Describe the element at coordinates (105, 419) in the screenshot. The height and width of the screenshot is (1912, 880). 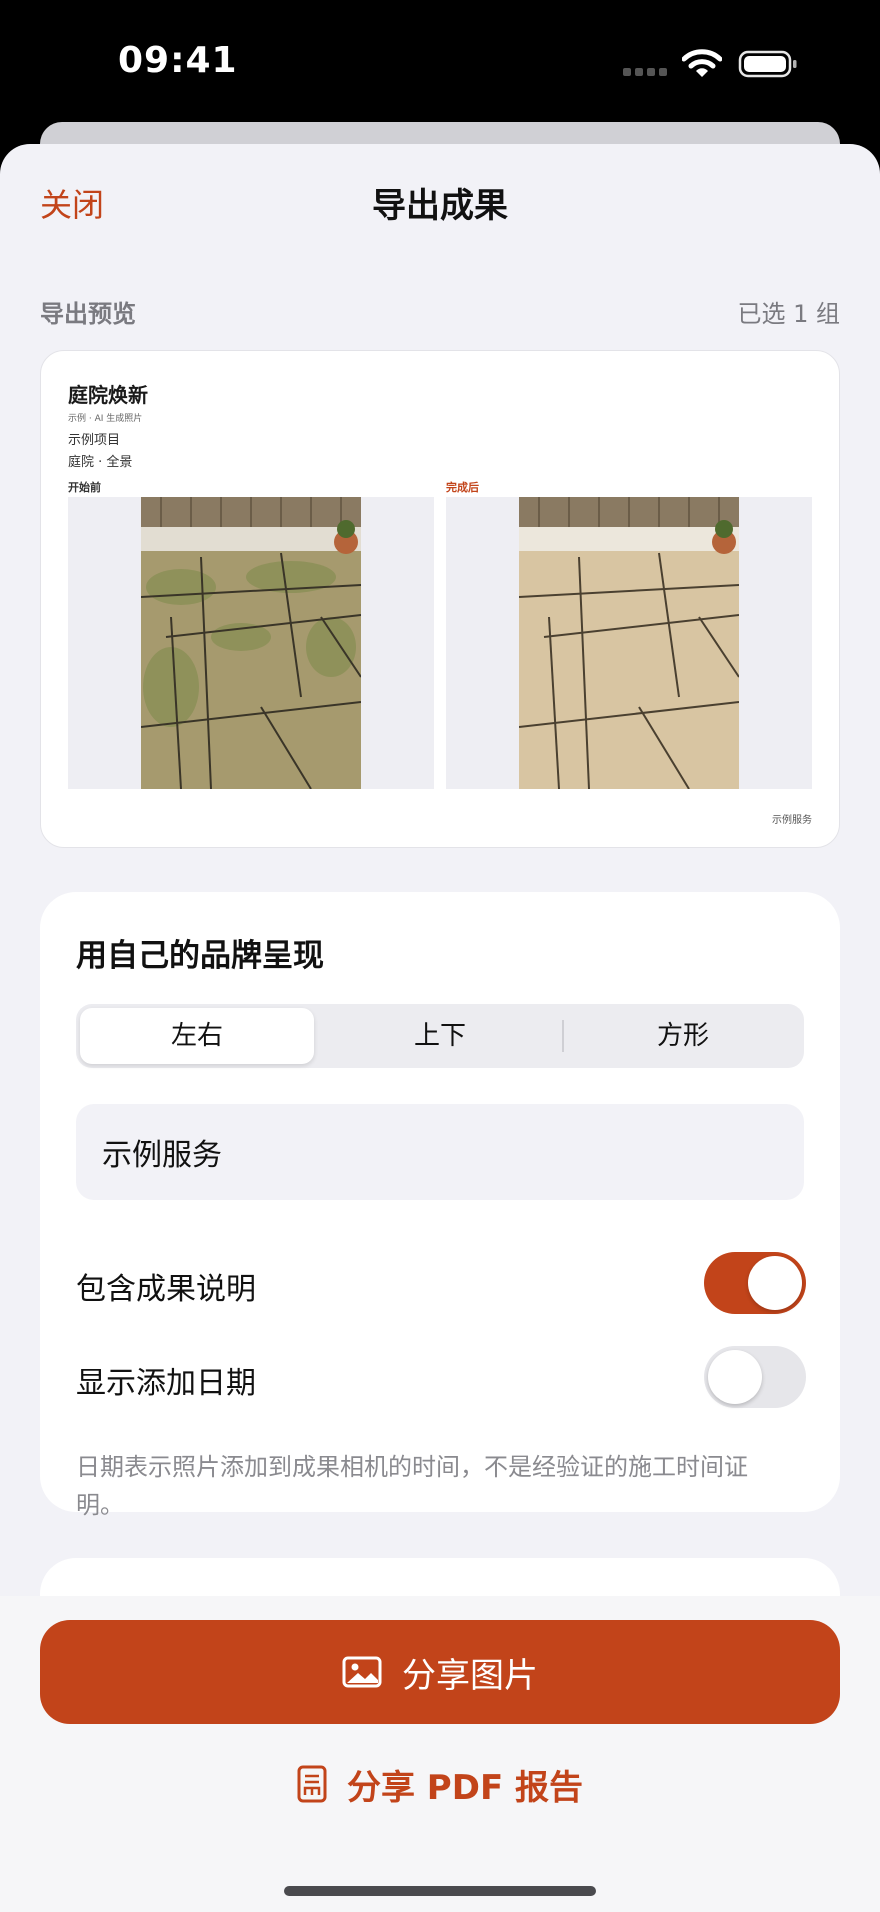
I see `preview-subtitle: 示例 · AI 生成照片` at that location.